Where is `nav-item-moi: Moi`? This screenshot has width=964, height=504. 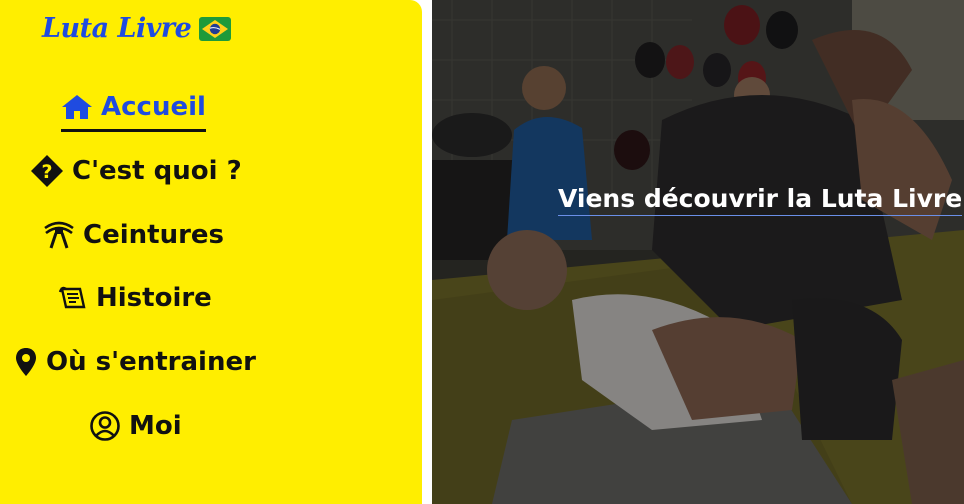
nav-item-moi: Moi is located at coordinates (135, 426).